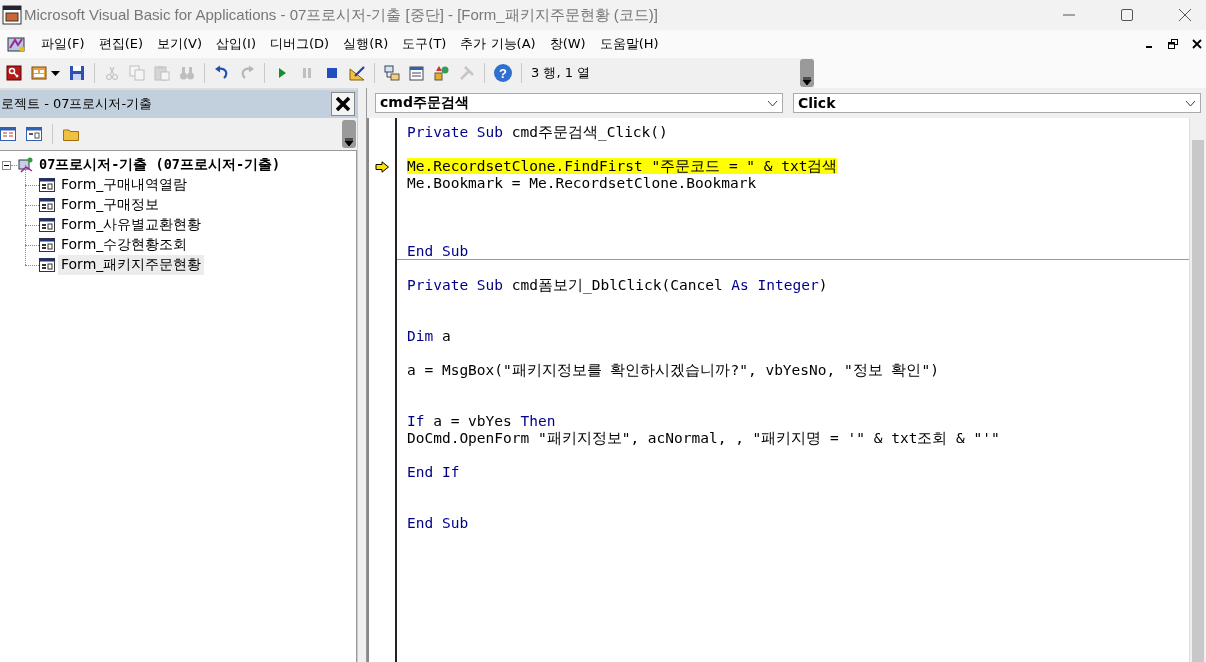  Describe the element at coordinates (673, 370) in the screenshot. I see `code-line: a = MsgBox("패키지정보를 확인하시겠습니까?", vbYesNo, "정보 확인")` at that location.